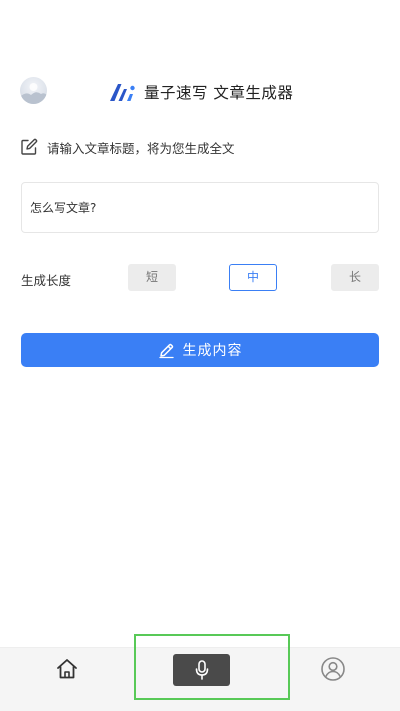  What do you see at coordinates (141, 148) in the screenshot?
I see `prompt-text: 请输入文章标题，将为您生成全文` at bounding box center [141, 148].